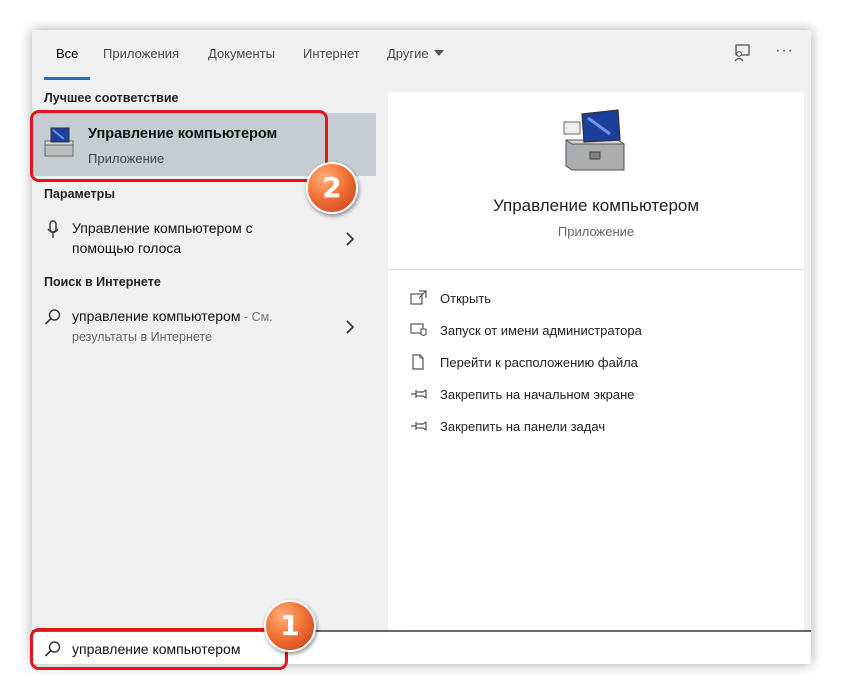 The width and height of the screenshot is (843, 697). Describe the element at coordinates (418, 330) in the screenshot. I see `admin-shield-icon` at that location.